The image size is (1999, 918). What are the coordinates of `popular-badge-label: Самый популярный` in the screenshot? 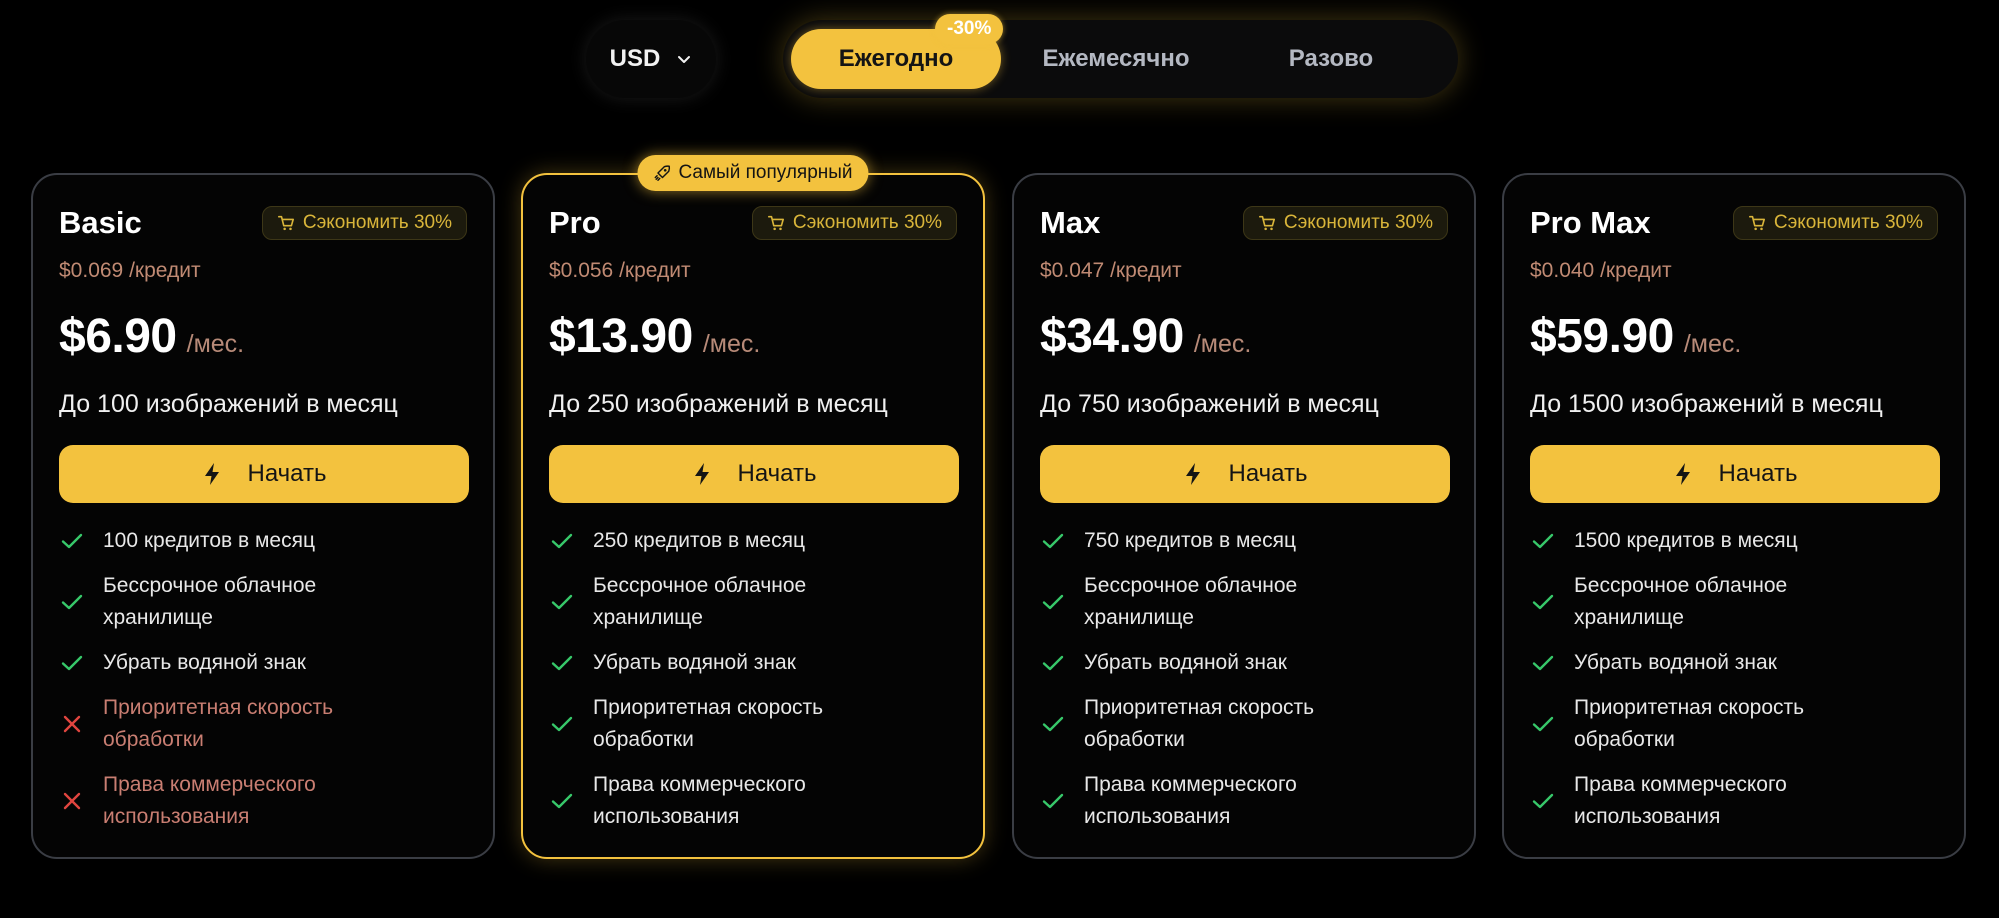 It's located at (765, 172).